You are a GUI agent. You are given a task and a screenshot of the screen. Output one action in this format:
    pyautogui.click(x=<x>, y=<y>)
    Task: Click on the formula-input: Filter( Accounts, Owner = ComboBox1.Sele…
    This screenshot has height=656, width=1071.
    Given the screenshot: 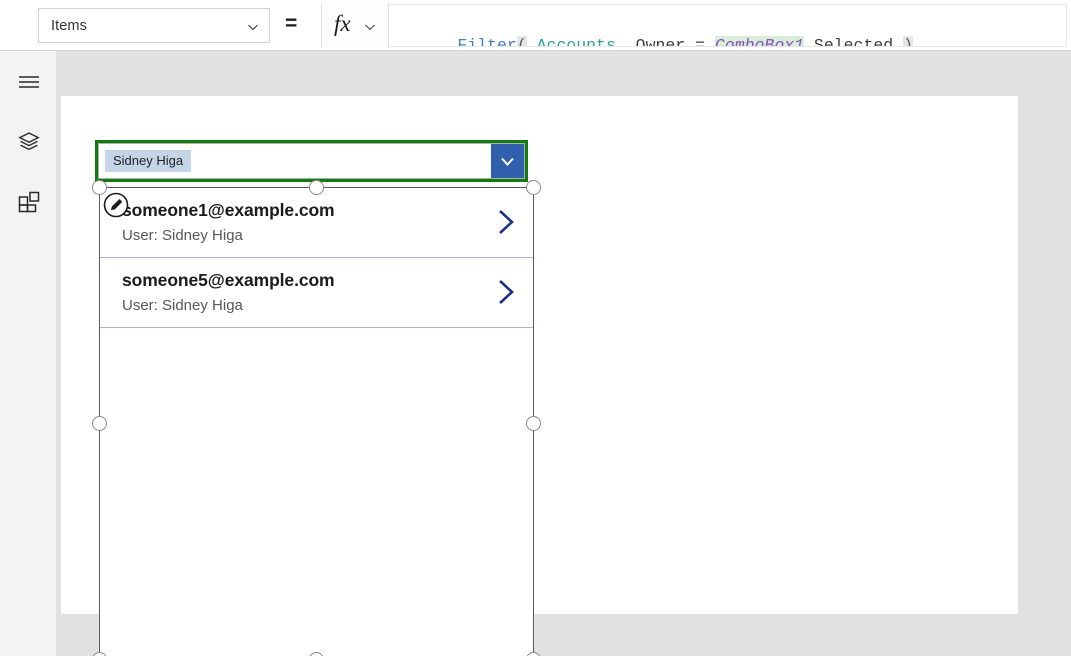 What is the action you would take?
    pyautogui.click(x=728, y=25)
    